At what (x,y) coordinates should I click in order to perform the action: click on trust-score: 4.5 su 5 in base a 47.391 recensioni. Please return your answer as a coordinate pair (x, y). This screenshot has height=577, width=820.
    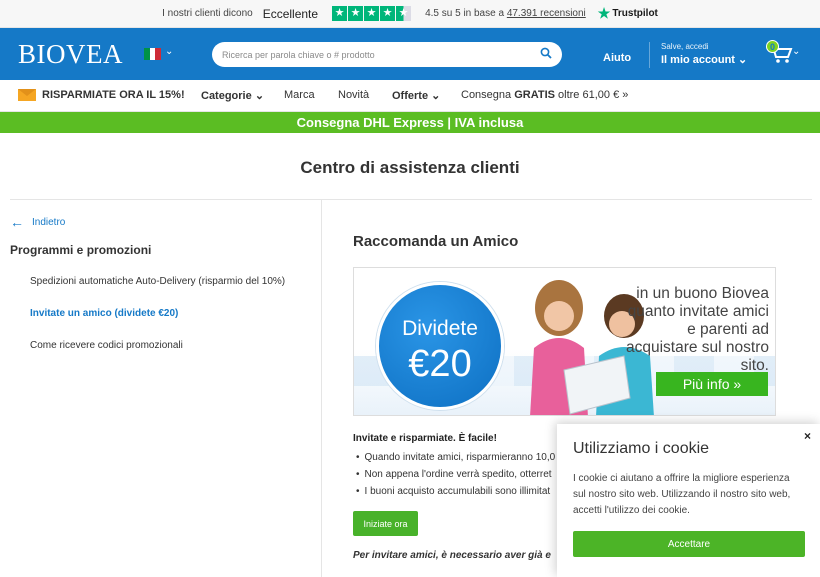
    Looking at the image, I should click on (505, 13).